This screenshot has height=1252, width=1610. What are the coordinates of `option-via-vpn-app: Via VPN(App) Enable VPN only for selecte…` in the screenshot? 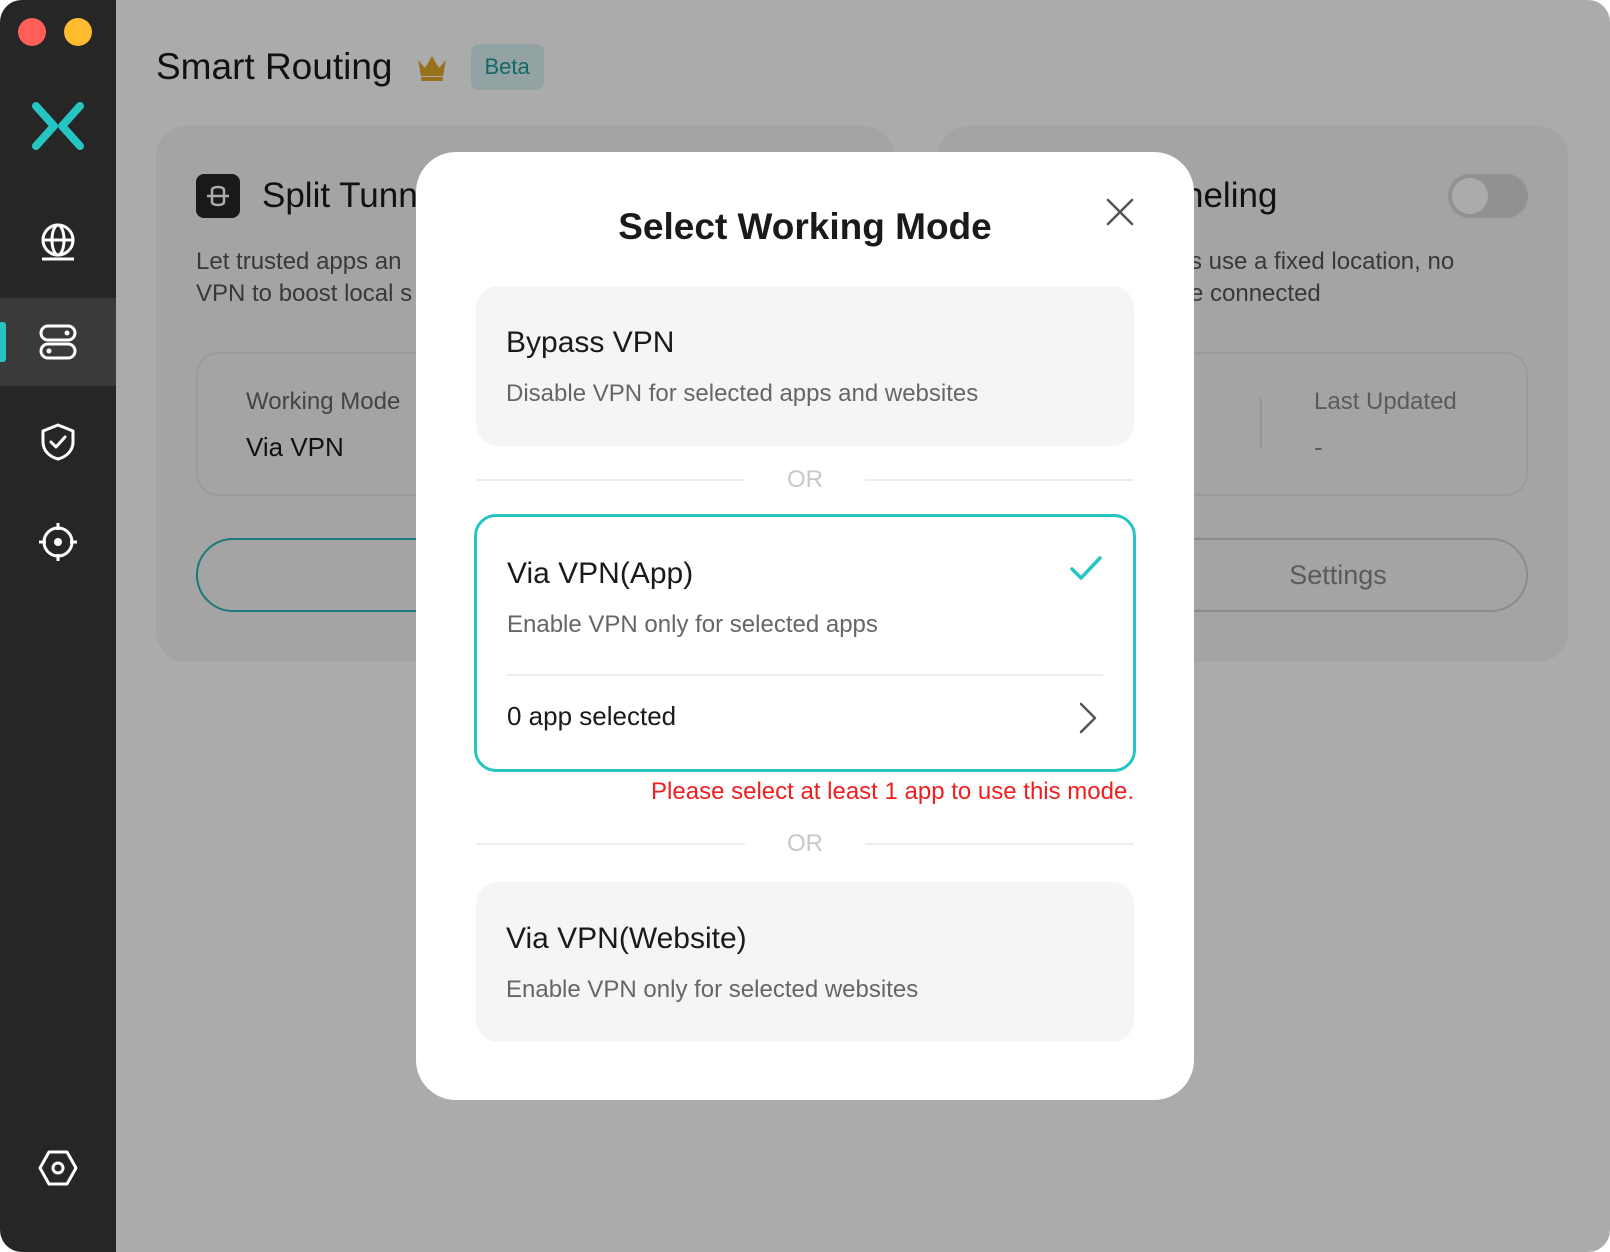 It's located at (805, 643).